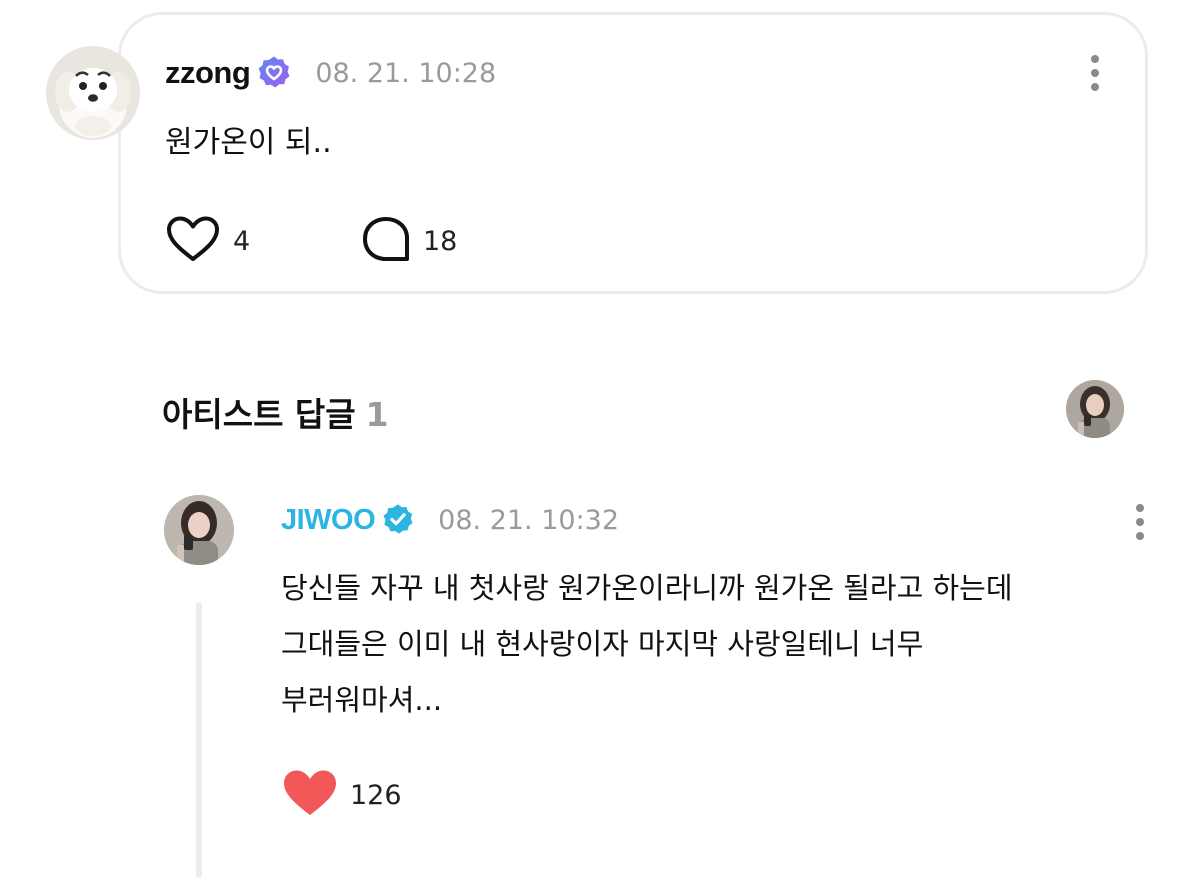  Describe the element at coordinates (602, 644) in the screenshot. I see `reply-text-line: 그대들은 이미 내 현사랑이자 마지막 사랑일테니 너무` at that location.